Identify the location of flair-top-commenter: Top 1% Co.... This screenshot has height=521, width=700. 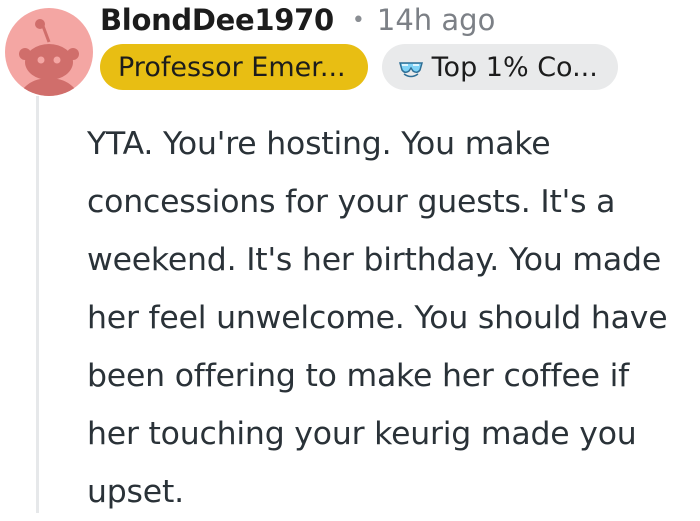
(499, 67).